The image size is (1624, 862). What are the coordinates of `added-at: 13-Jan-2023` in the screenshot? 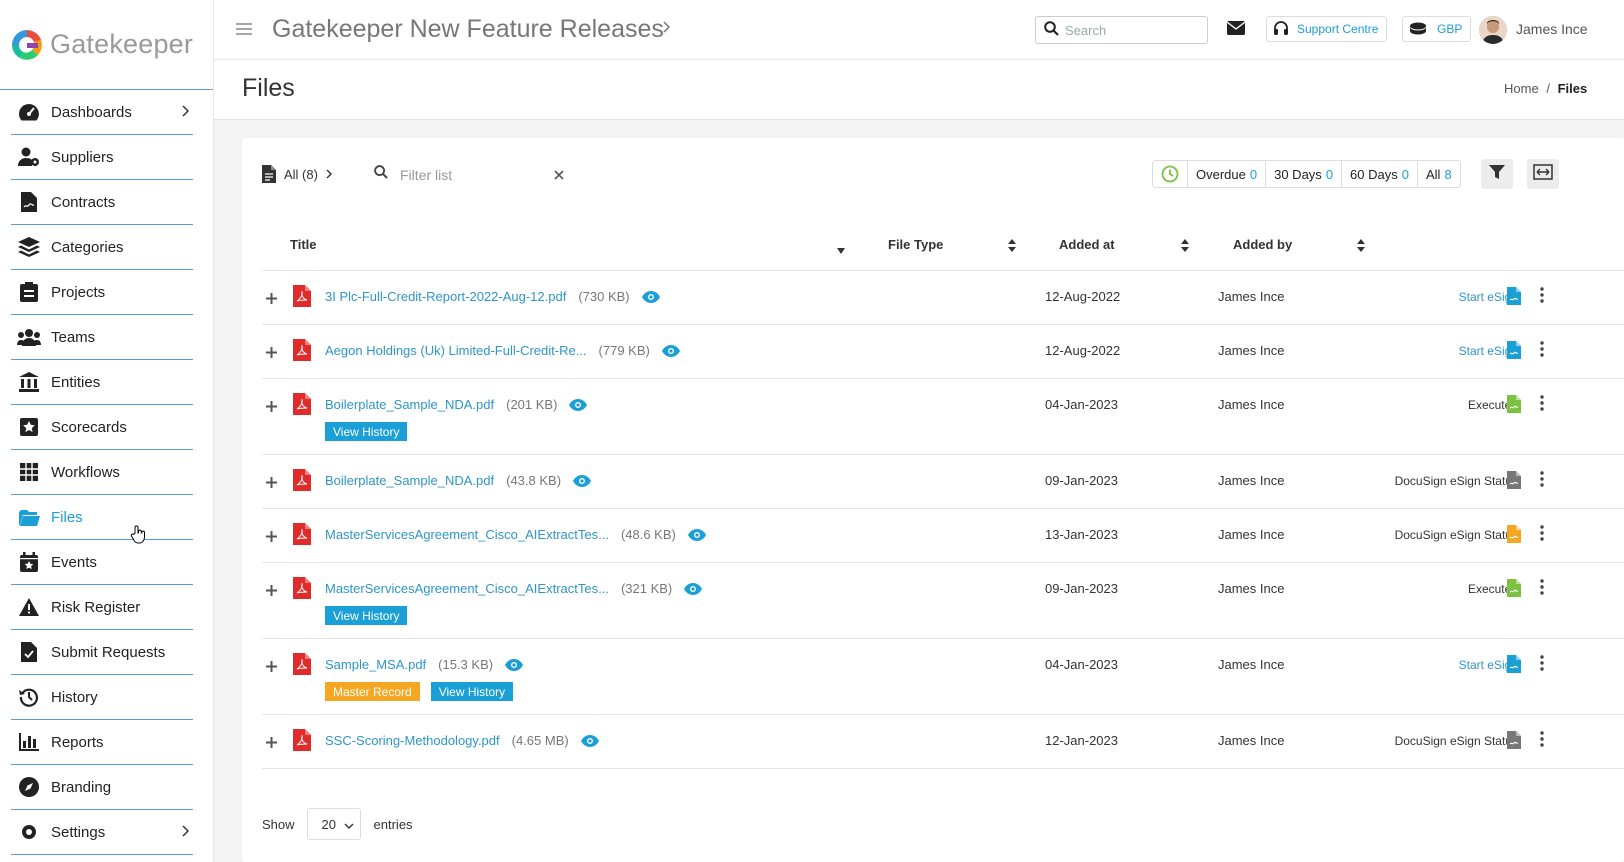 It's located at (1081, 534).